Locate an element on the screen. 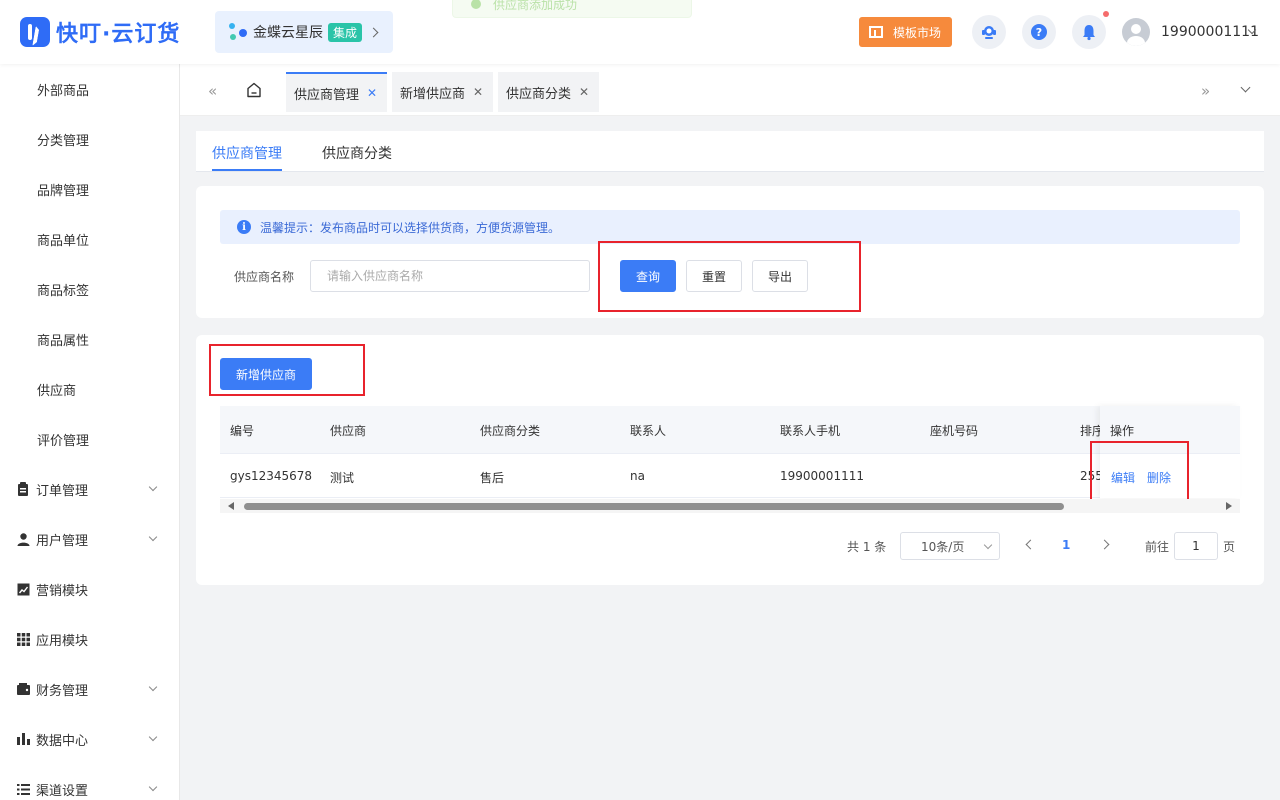 This screenshot has width=1280, height=800. chart-line-icon is located at coordinates (23, 589).